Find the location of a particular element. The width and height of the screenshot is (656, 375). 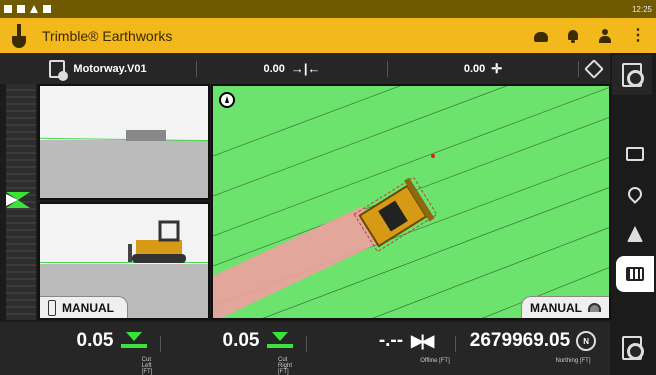

tab-flag is located at coordinates (635, 154).